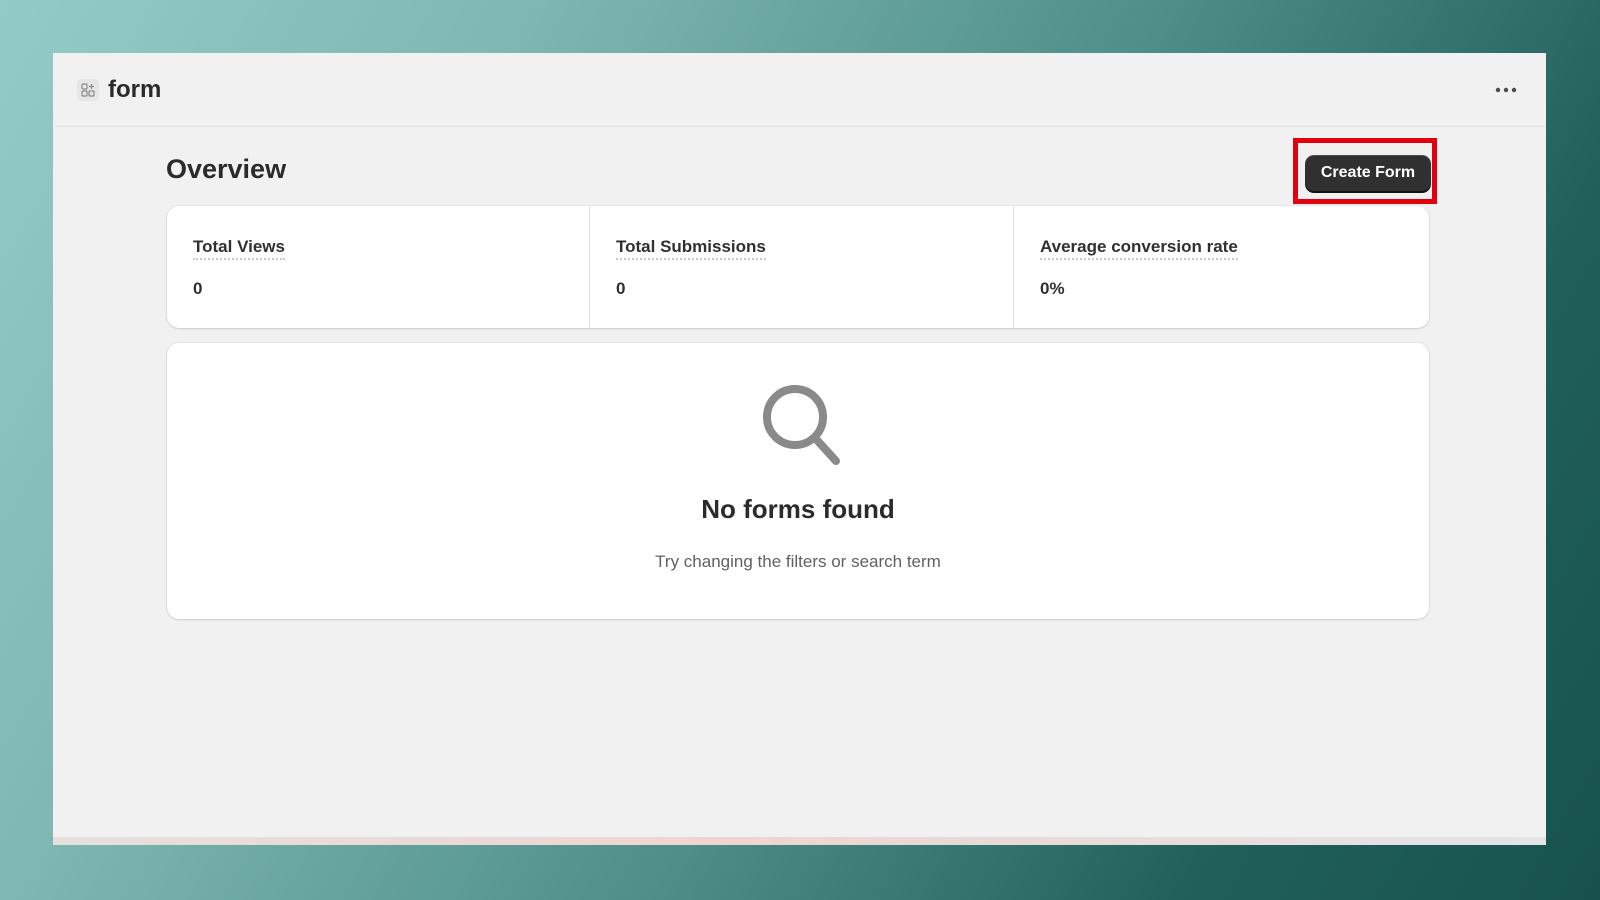 Image resolution: width=1600 pixels, height=900 pixels. Describe the element at coordinates (691, 248) in the screenshot. I see `stat-label: Total Submissions` at that location.